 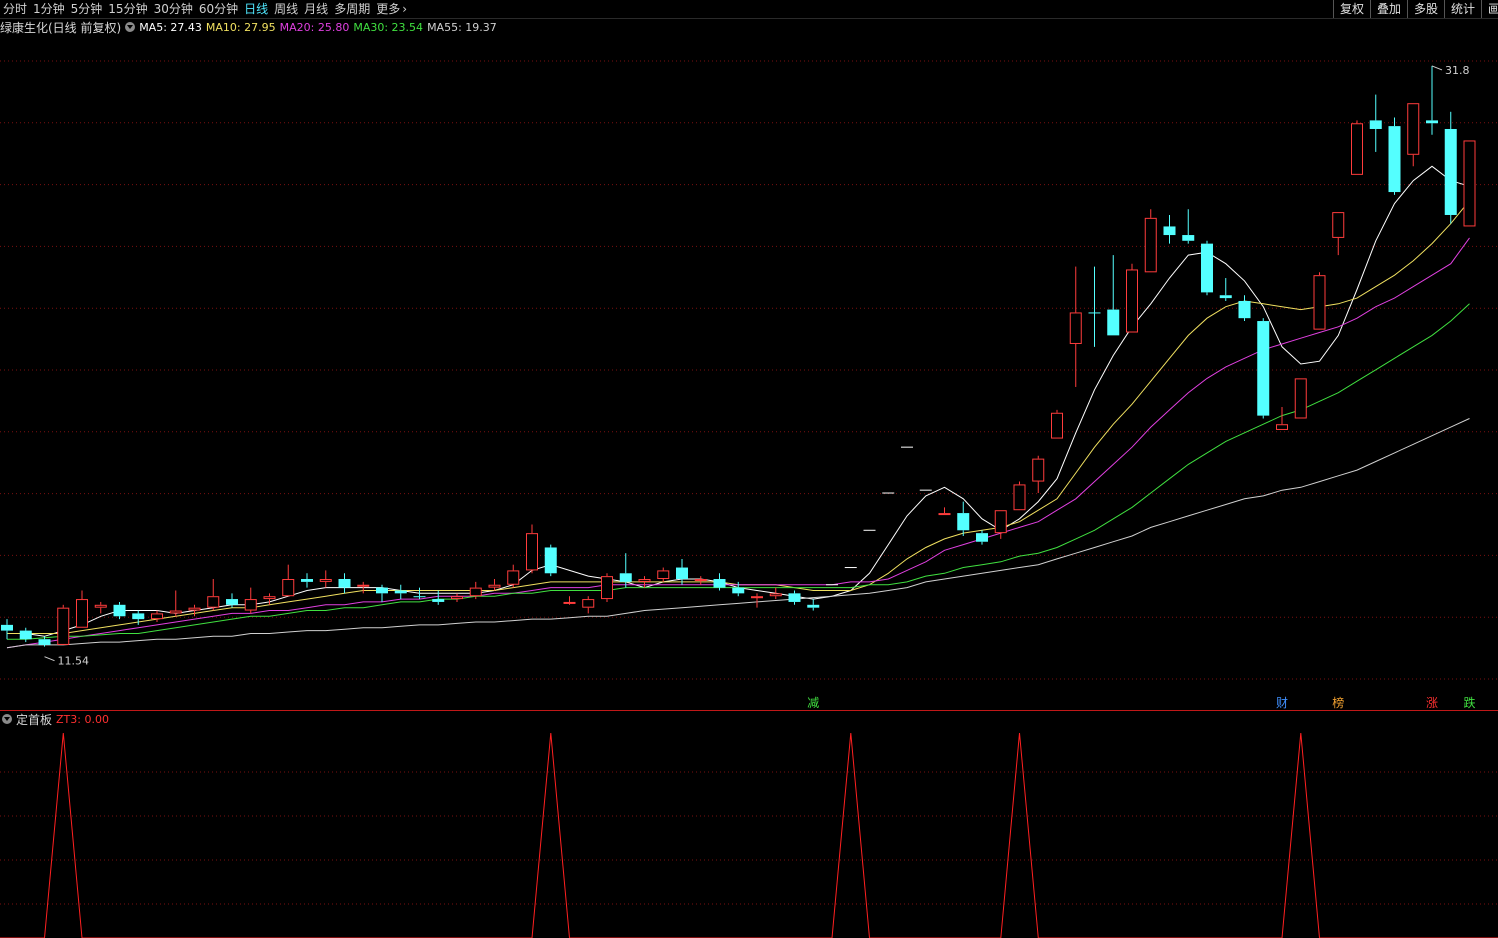 What do you see at coordinates (1282, 703) in the screenshot?
I see `event-marker-1: 财` at bounding box center [1282, 703].